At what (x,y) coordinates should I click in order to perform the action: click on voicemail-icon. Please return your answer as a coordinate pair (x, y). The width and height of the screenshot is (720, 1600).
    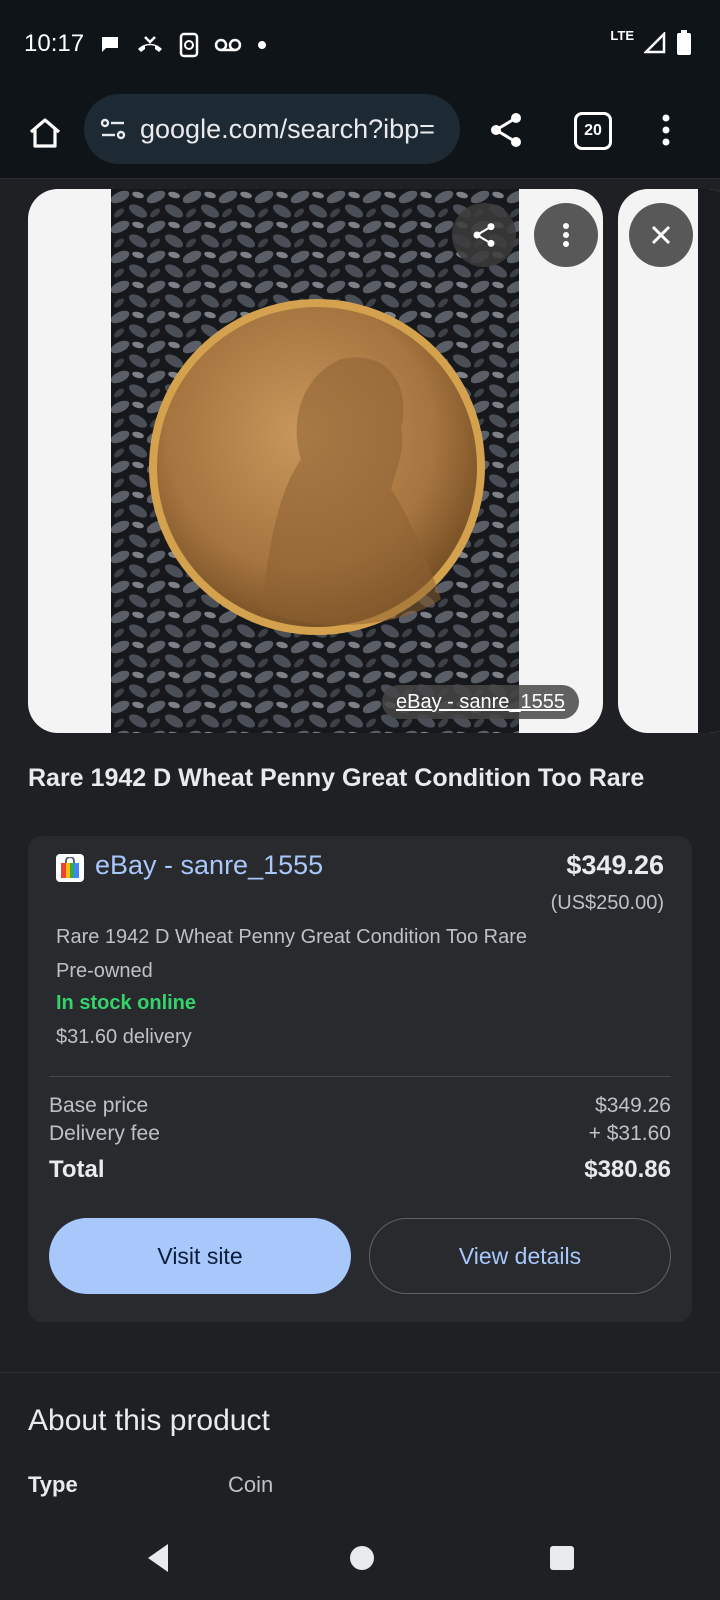
    Looking at the image, I should click on (228, 45).